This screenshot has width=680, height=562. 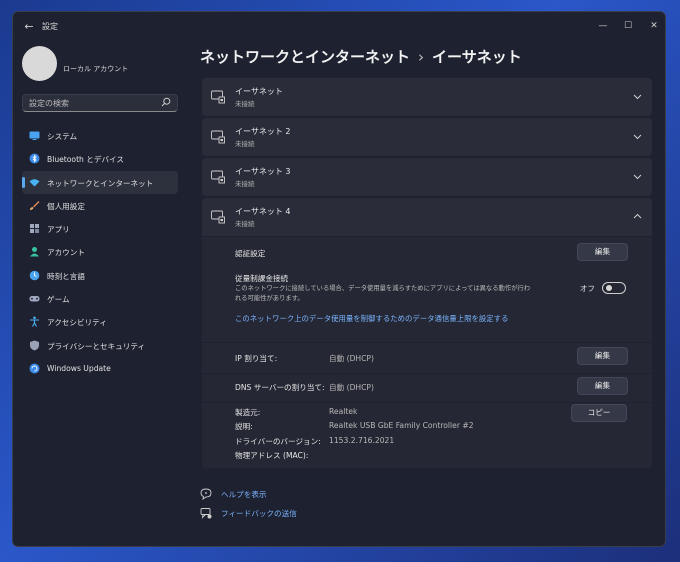 What do you see at coordinates (206, 513) in the screenshot?
I see `feedback-icon` at bounding box center [206, 513].